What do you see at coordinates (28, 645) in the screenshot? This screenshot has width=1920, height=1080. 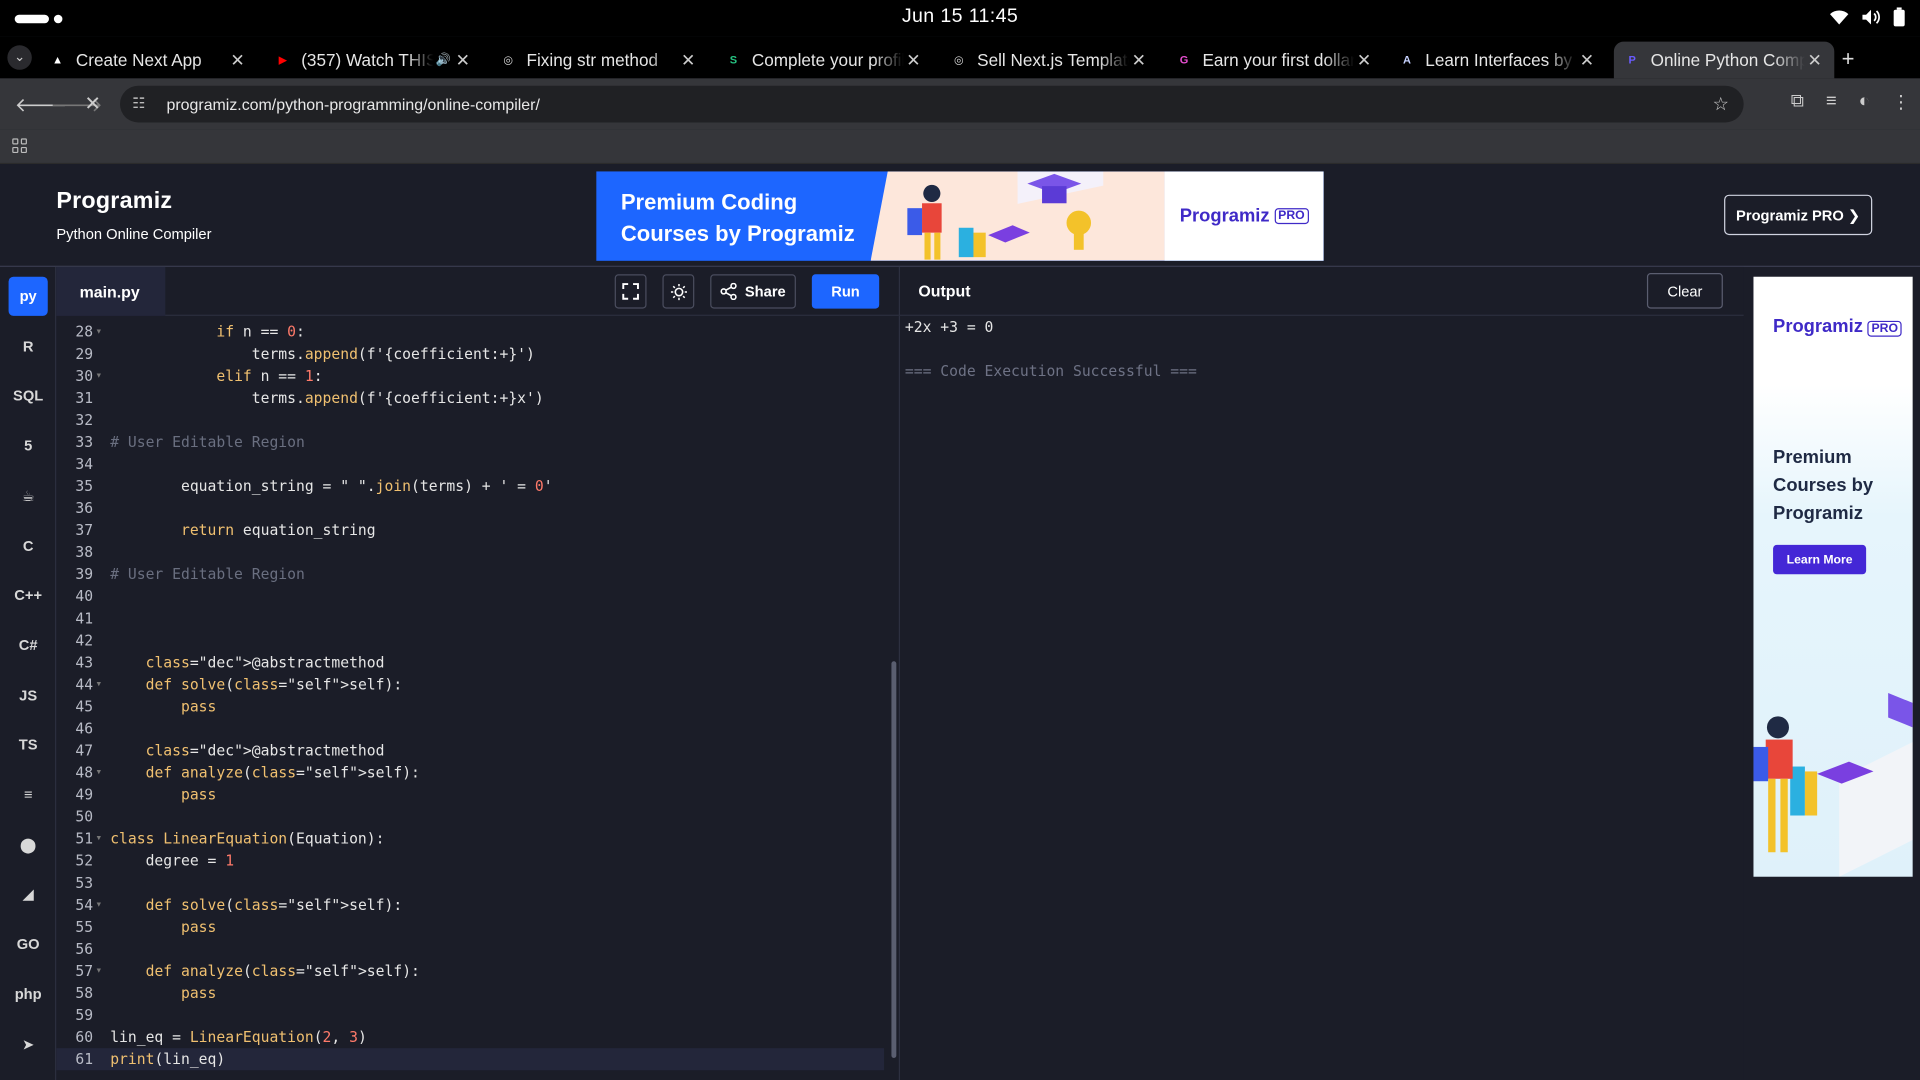 I see `language-icon: C#` at bounding box center [28, 645].